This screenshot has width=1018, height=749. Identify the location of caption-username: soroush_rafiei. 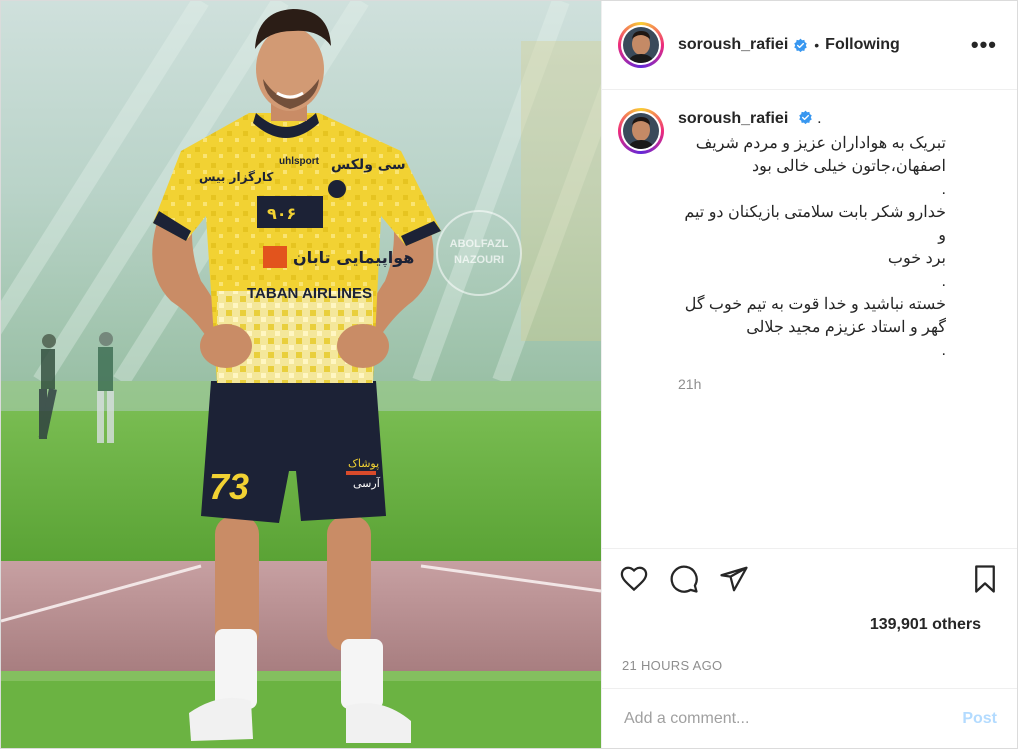
(733, 118).